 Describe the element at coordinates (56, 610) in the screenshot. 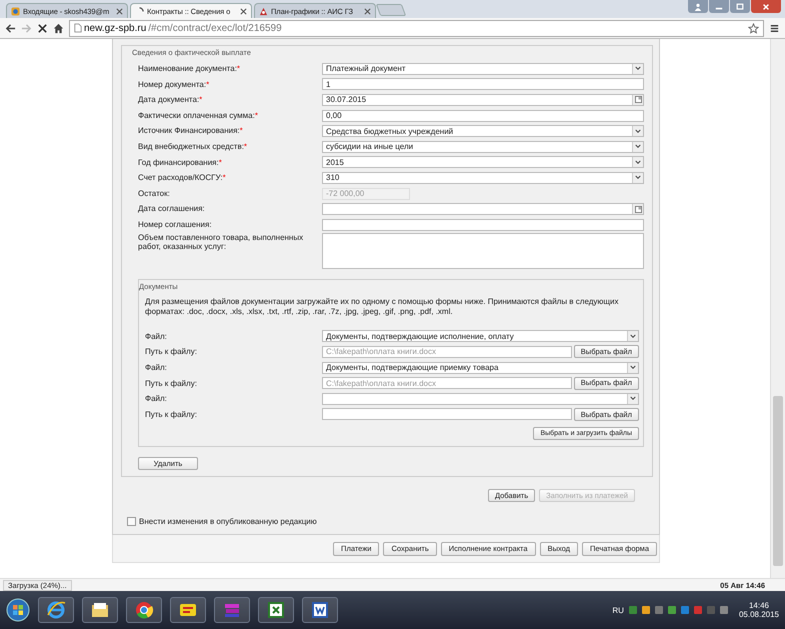

I see `ie-taskbar-icon` at that location.